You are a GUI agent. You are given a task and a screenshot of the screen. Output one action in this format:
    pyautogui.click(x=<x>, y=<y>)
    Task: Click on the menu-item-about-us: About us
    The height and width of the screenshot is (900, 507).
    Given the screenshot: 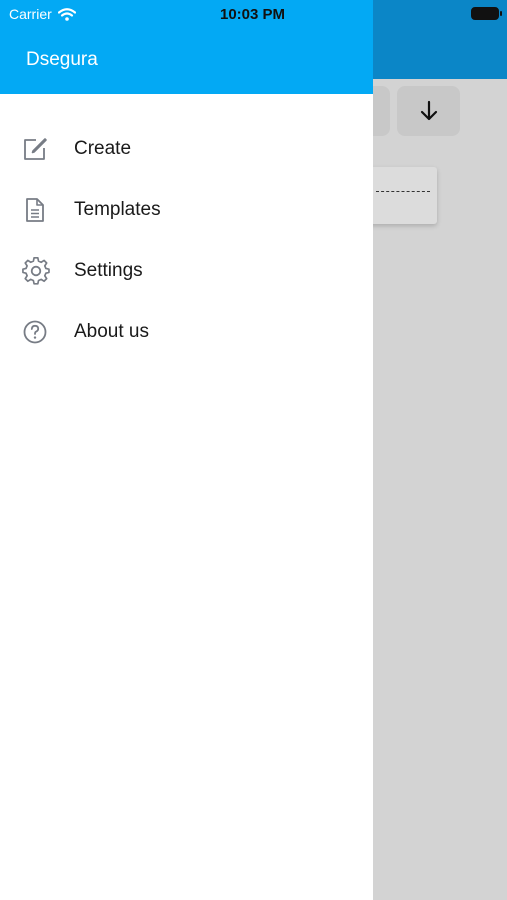 What is the action you would take?
    pyautogui.click(x=186, y=331)
    